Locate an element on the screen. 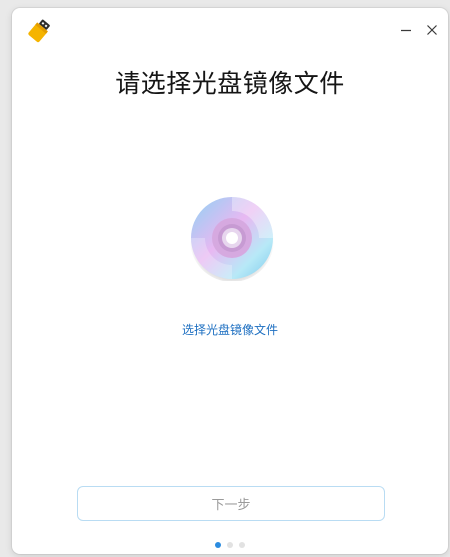 Image resolution: width=450 pixels, height=557 pixels. step-indicator is located at coordinates (230, 545).